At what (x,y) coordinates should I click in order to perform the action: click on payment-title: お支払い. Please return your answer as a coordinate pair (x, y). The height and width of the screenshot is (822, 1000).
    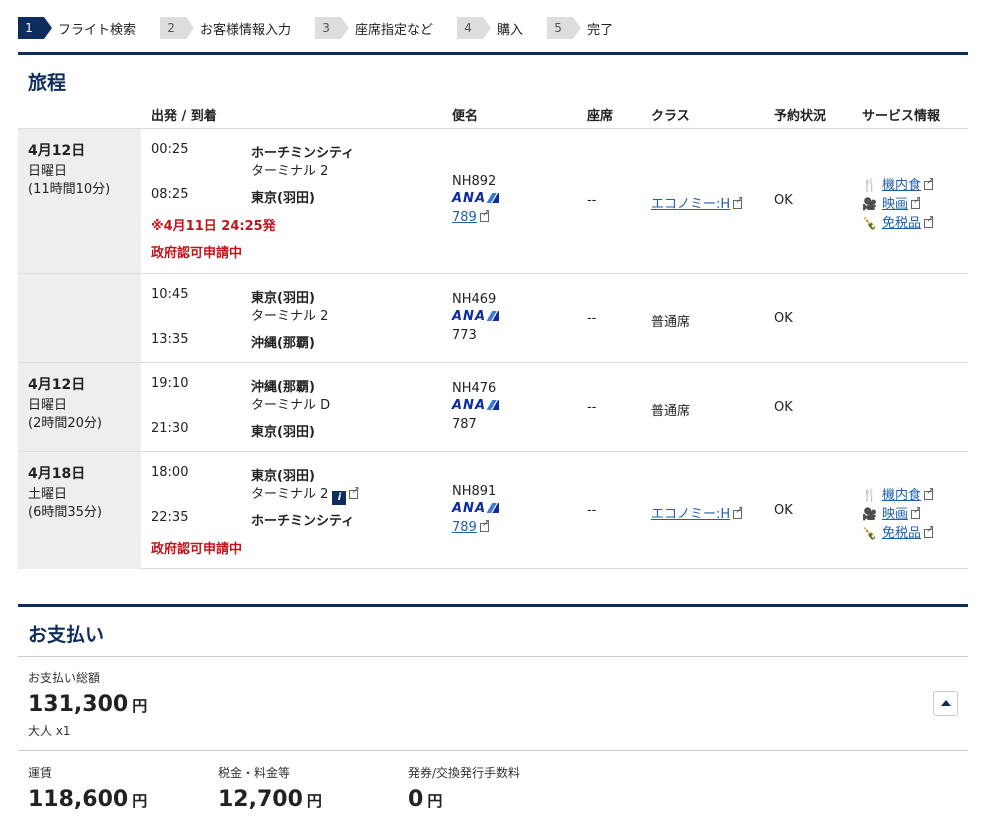
    Looking at the image, I should click on (66, 635).